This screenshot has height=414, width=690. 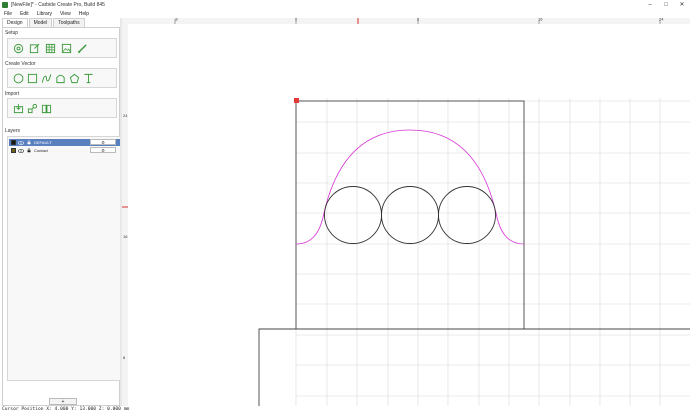 I want to click on maximize-button: □, so click(x=666, y=4).